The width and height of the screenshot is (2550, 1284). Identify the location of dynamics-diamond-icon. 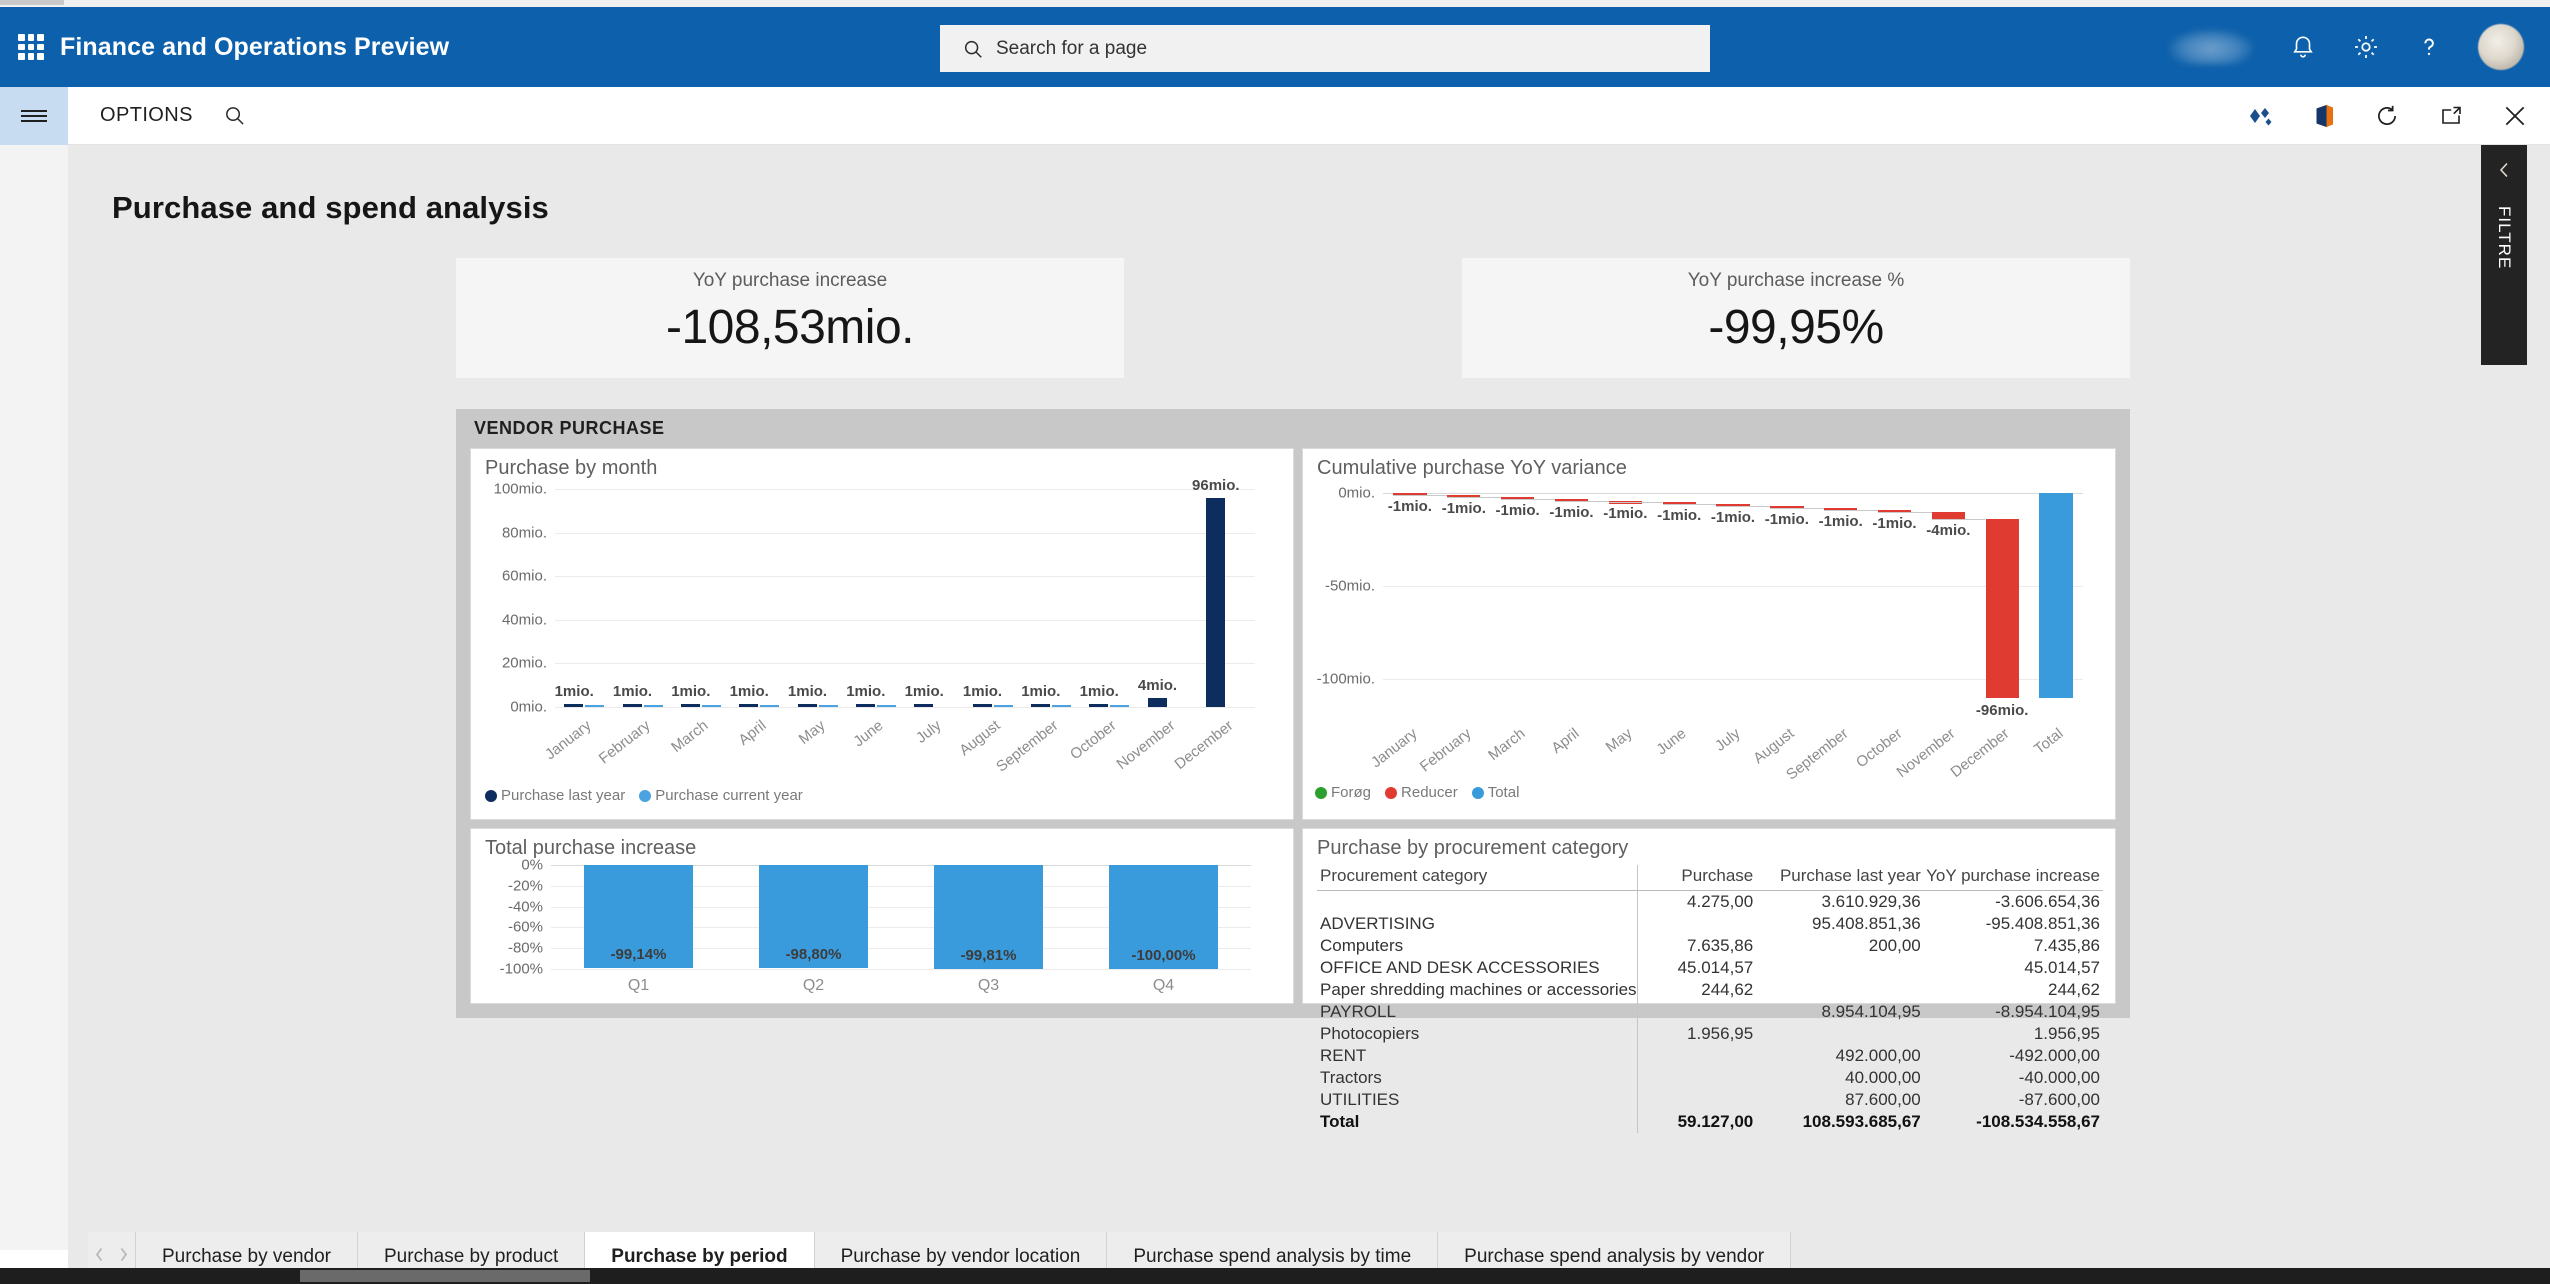
(2261, 116).